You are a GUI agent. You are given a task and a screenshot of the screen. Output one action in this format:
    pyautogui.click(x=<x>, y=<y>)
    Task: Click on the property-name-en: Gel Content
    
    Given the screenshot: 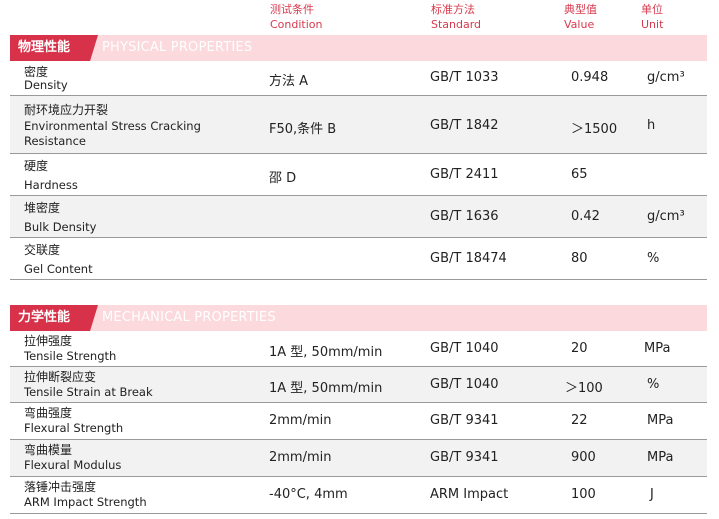 What is the action you would take?
    pyautogui.click(x=58, y=269)
    